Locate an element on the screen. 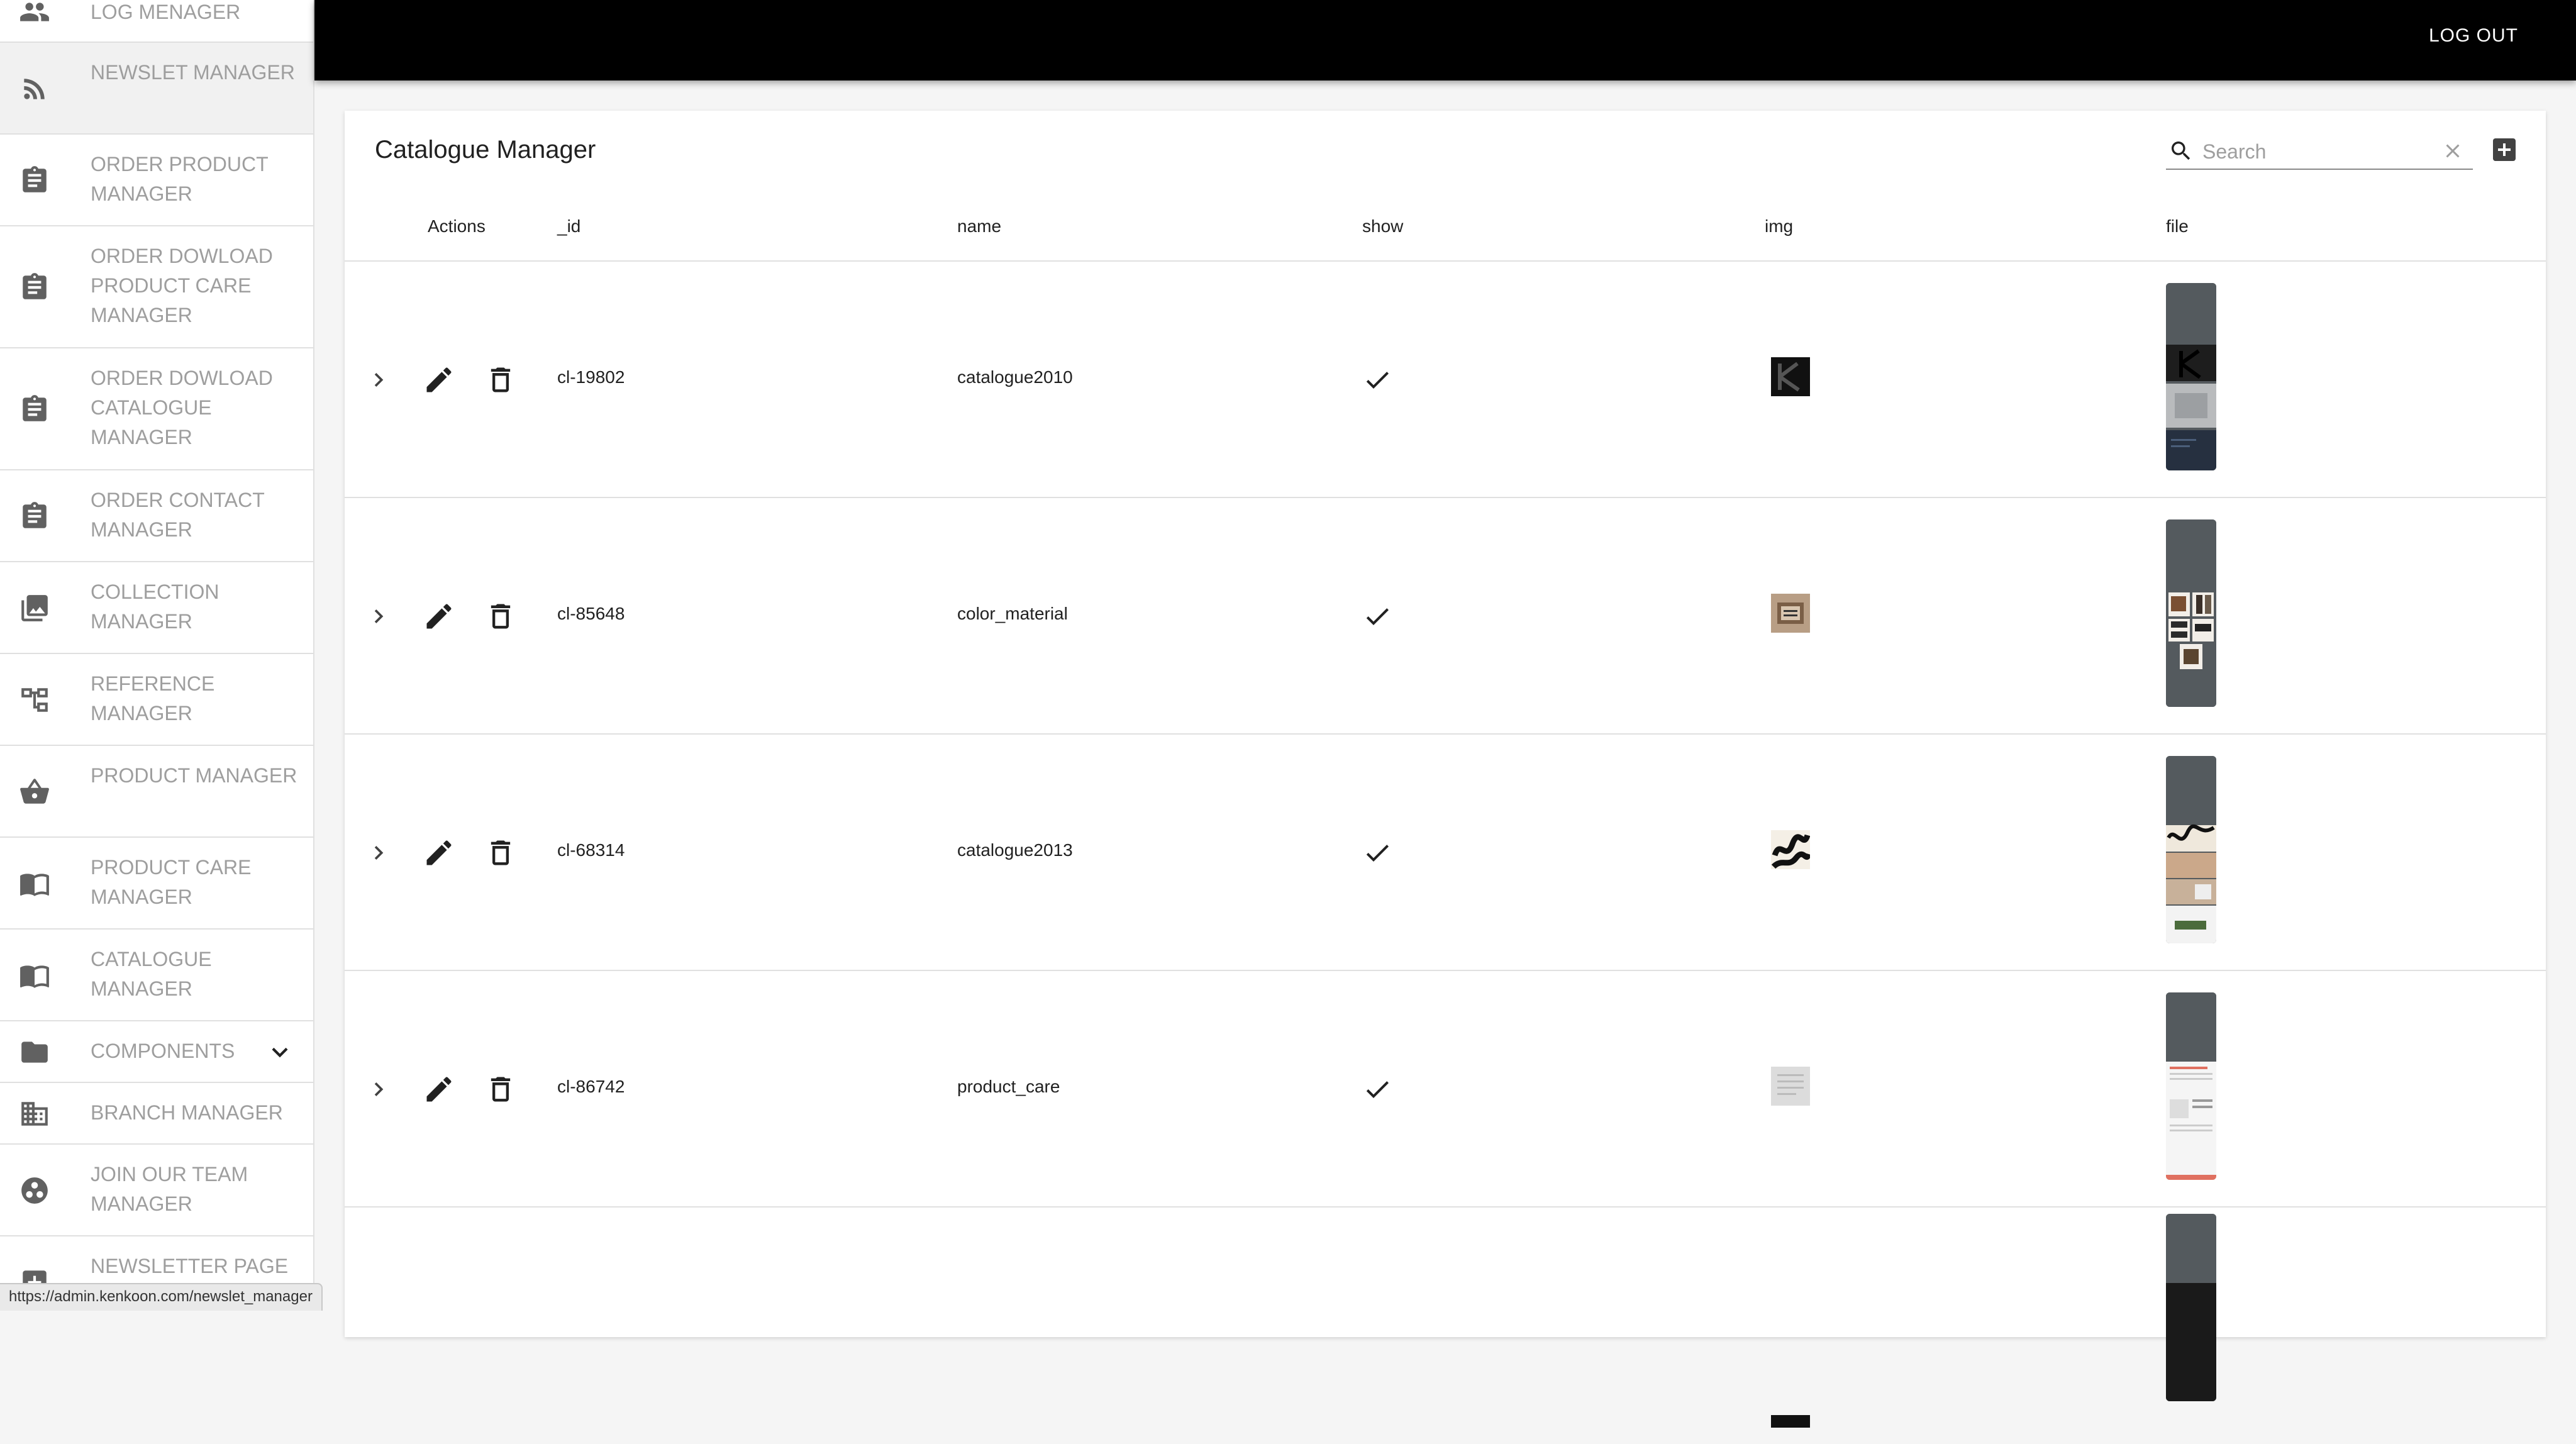 The image size is (2576, 1444). sidebar-item-order-dowload-product-care-manager: ORDER DOWLOAD PRODUCT CARE MANAGER is located at coordinates (156, 287).